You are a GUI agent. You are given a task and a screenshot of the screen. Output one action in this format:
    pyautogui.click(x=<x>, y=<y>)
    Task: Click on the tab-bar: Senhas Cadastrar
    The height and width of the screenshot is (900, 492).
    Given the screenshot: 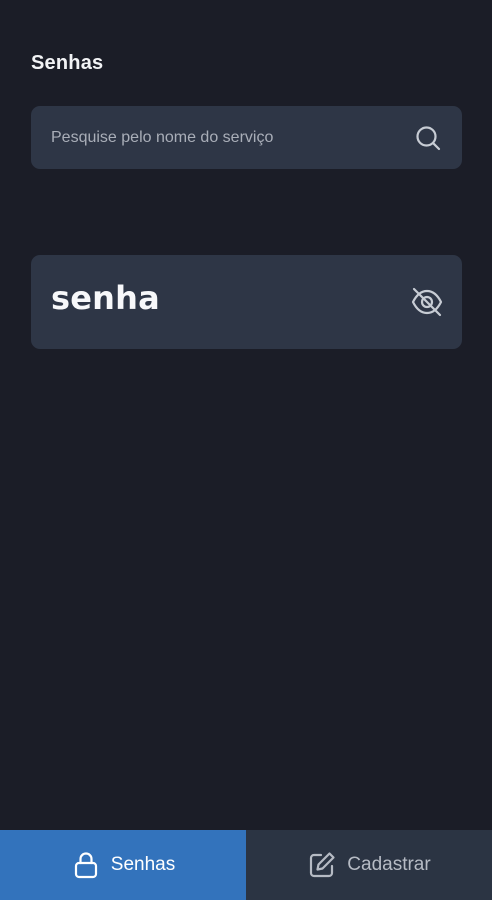 What is the action you would take?
    pyautogui.click(x=246, y=865)
    